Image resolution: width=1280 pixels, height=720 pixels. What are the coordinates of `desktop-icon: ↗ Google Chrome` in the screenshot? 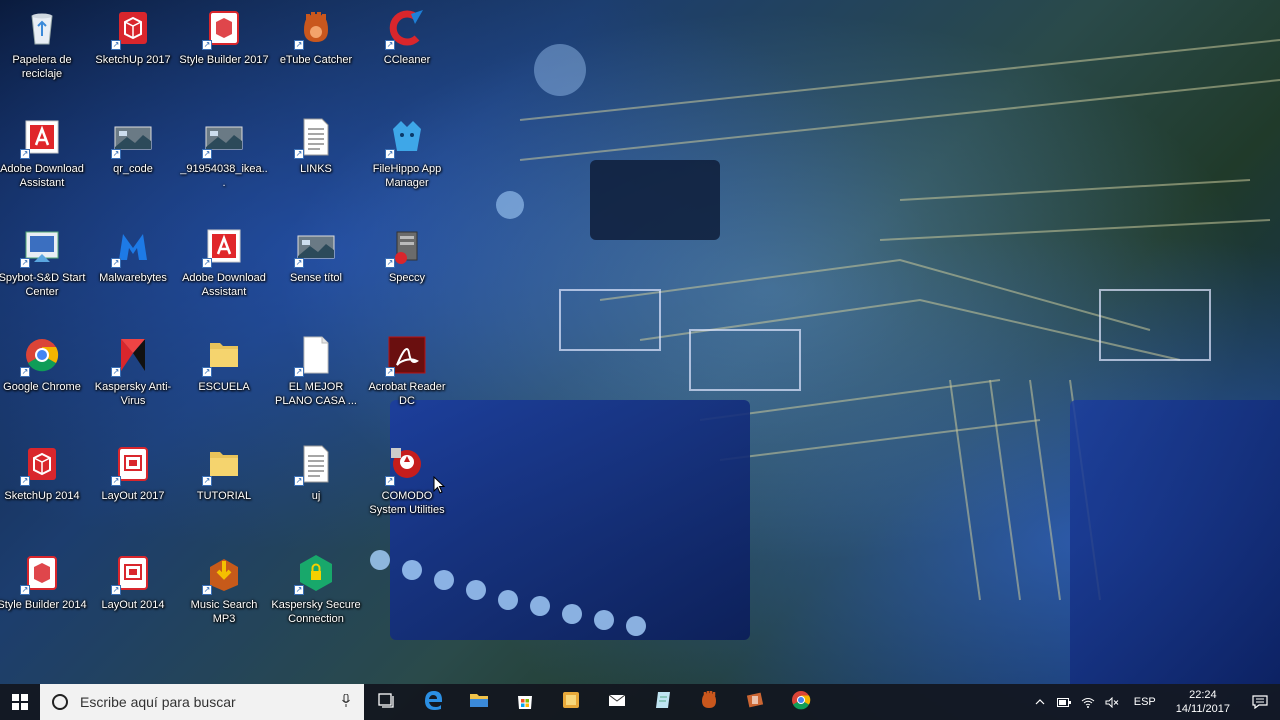 It's located at (43, 379).